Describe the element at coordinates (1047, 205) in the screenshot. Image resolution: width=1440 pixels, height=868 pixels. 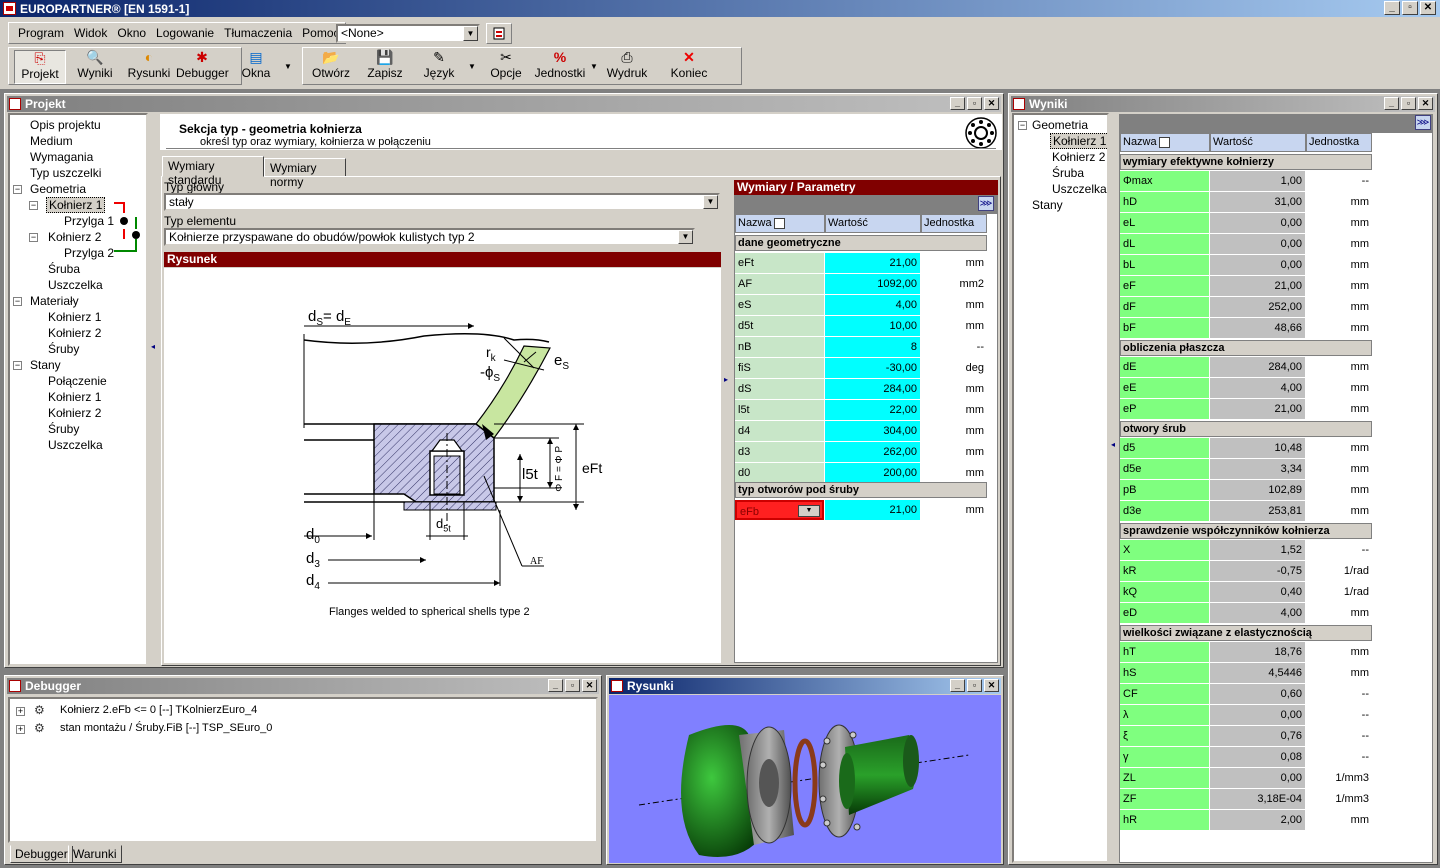
I see `wyniki-tree-stany: Stany` at that location.